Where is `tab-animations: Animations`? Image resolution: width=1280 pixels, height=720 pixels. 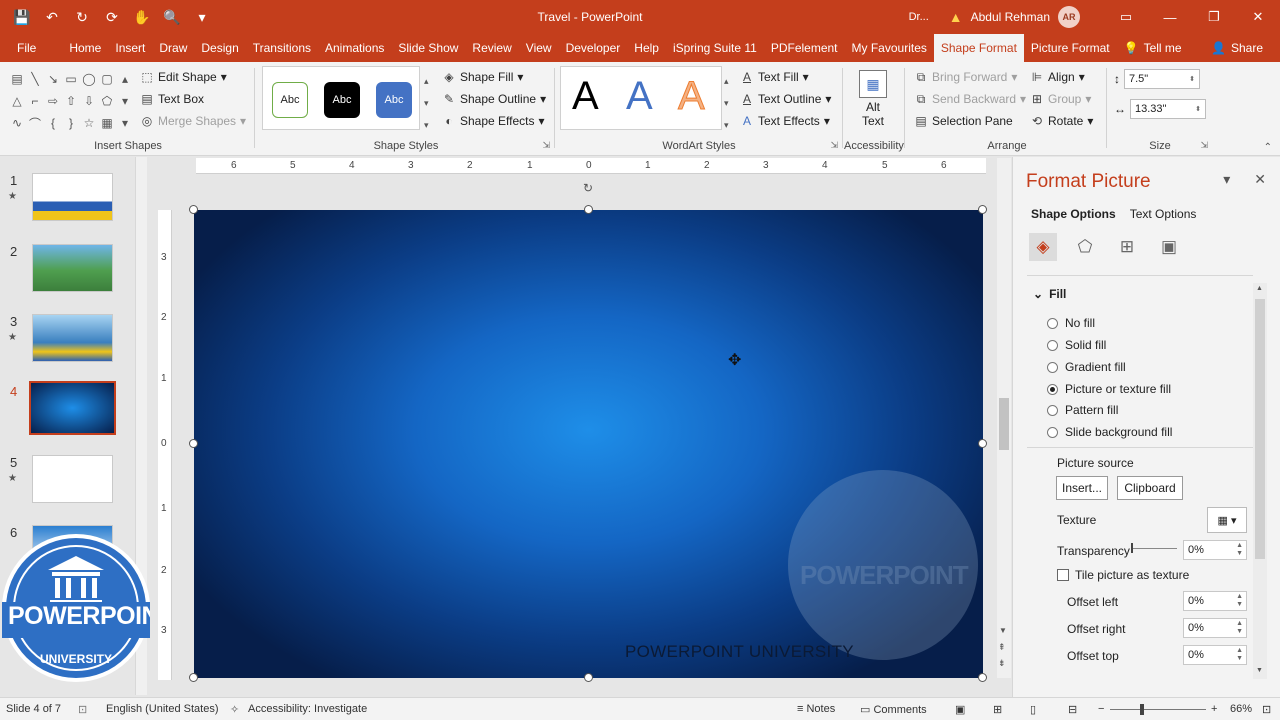 tab-animations: Animations is located at coordinates (354, 48).